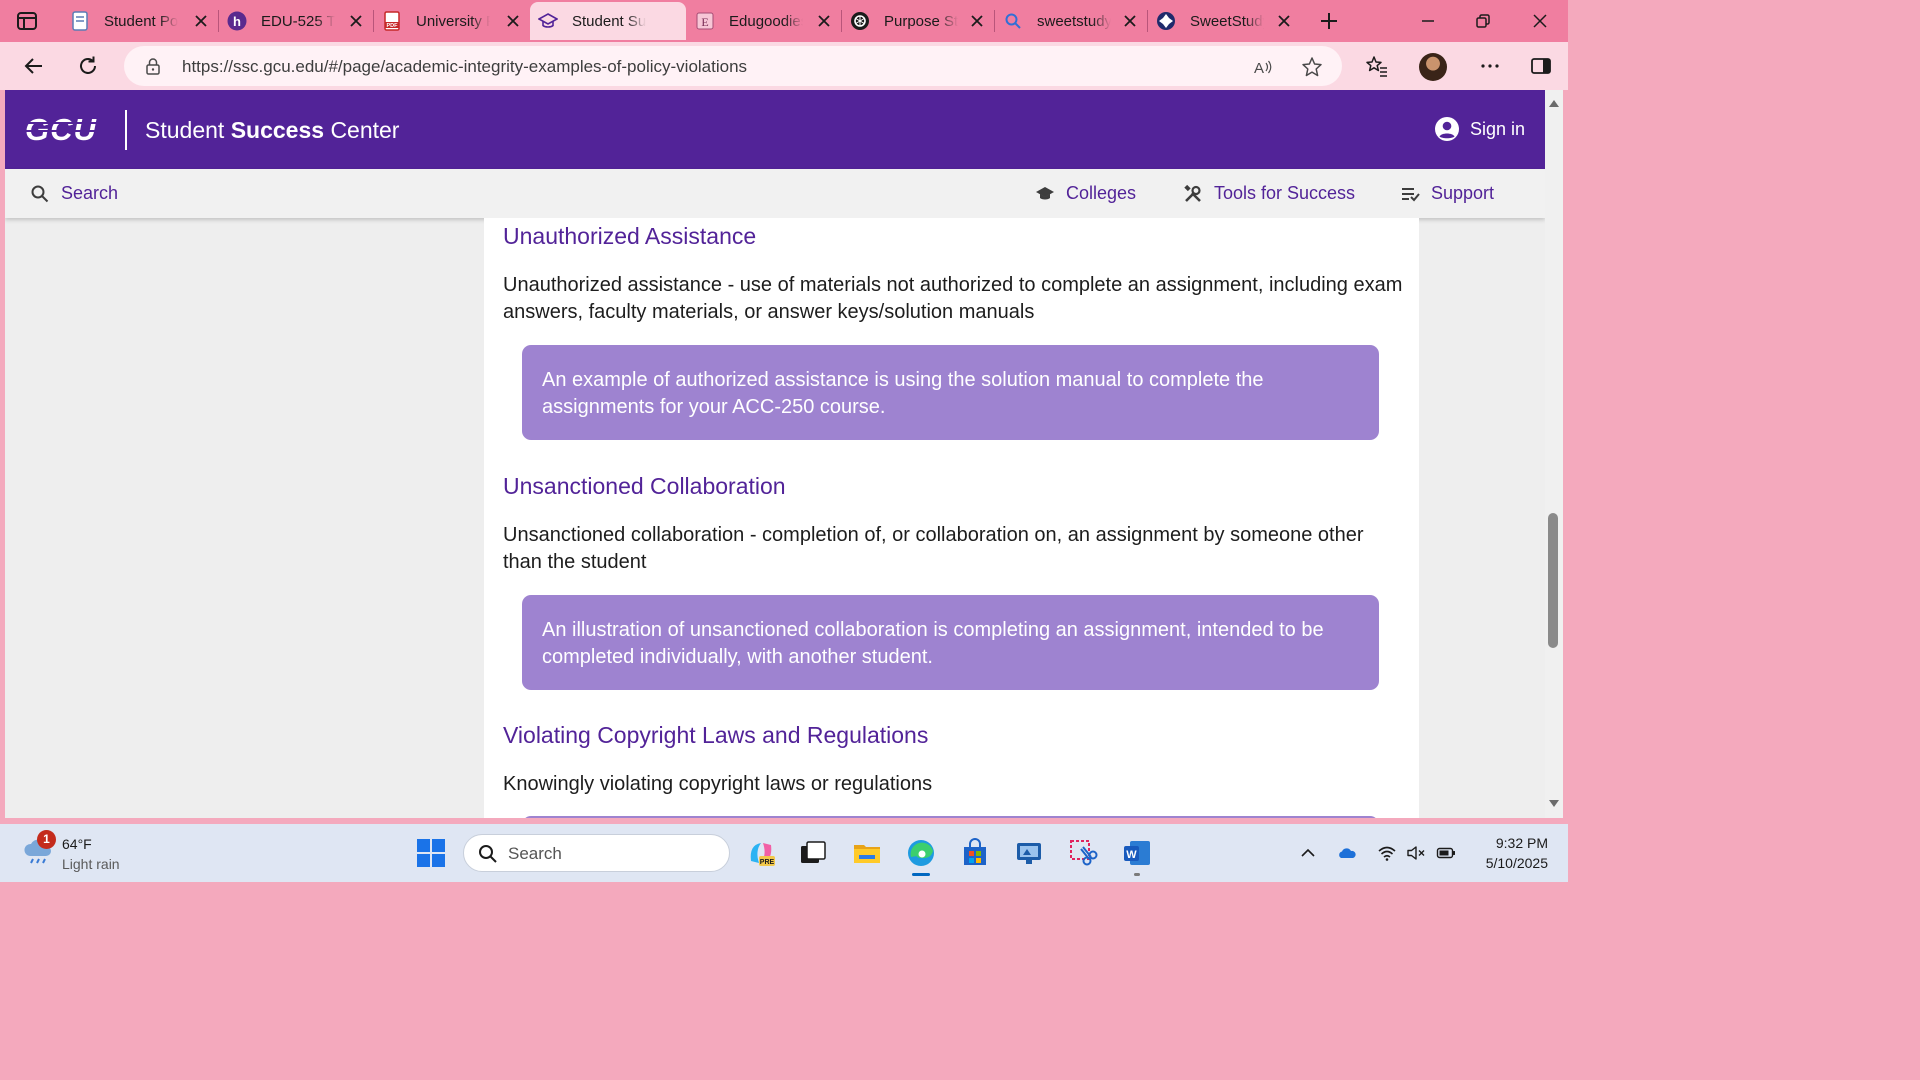  What do you see at coordinates (1029, 853) in the screenshot?
I see `remote-desktop-icon` at bounding box center [1029, 853].